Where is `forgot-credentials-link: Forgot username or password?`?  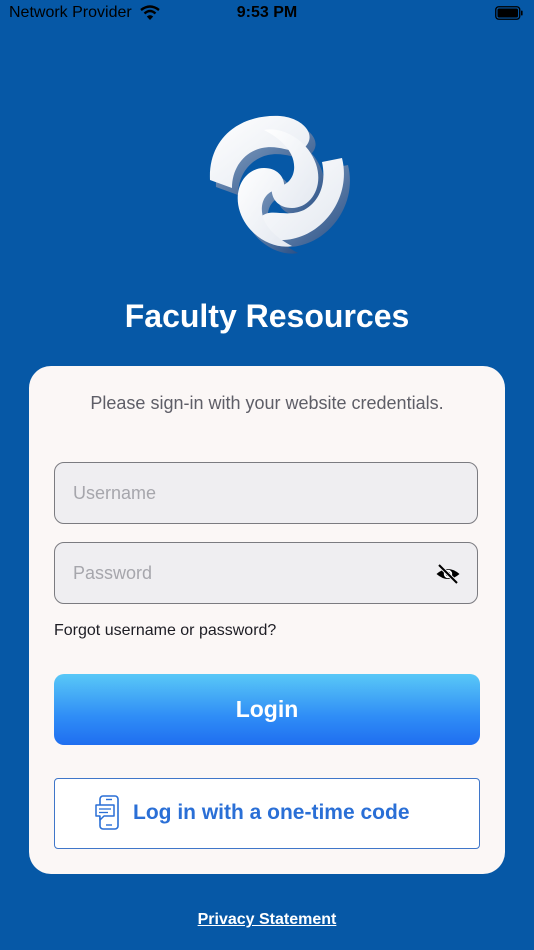 forgot-credentials-link: Forgot username or password? is located at coordinates (165, 631).